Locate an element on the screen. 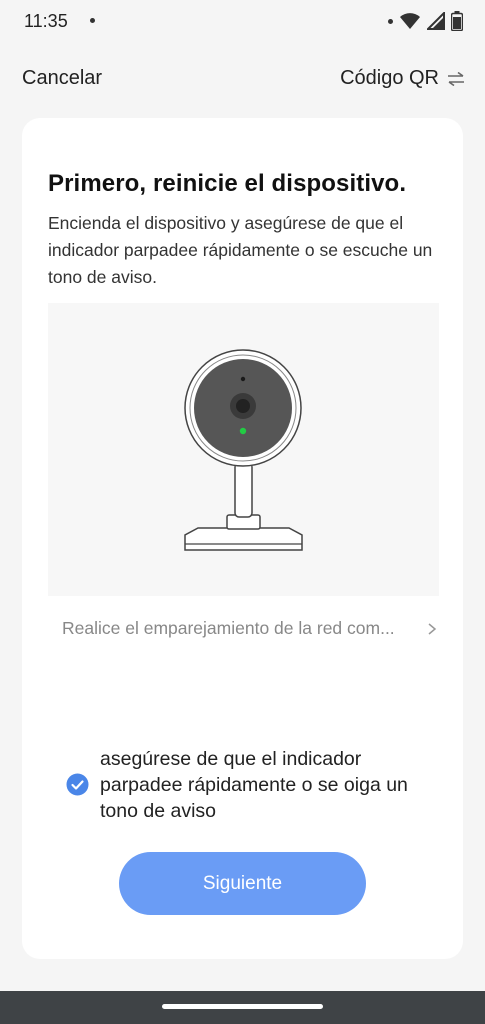 The height and width of the screenshot is (1024, 485). swap-arrows-icon is located at coordinates (456, 78).